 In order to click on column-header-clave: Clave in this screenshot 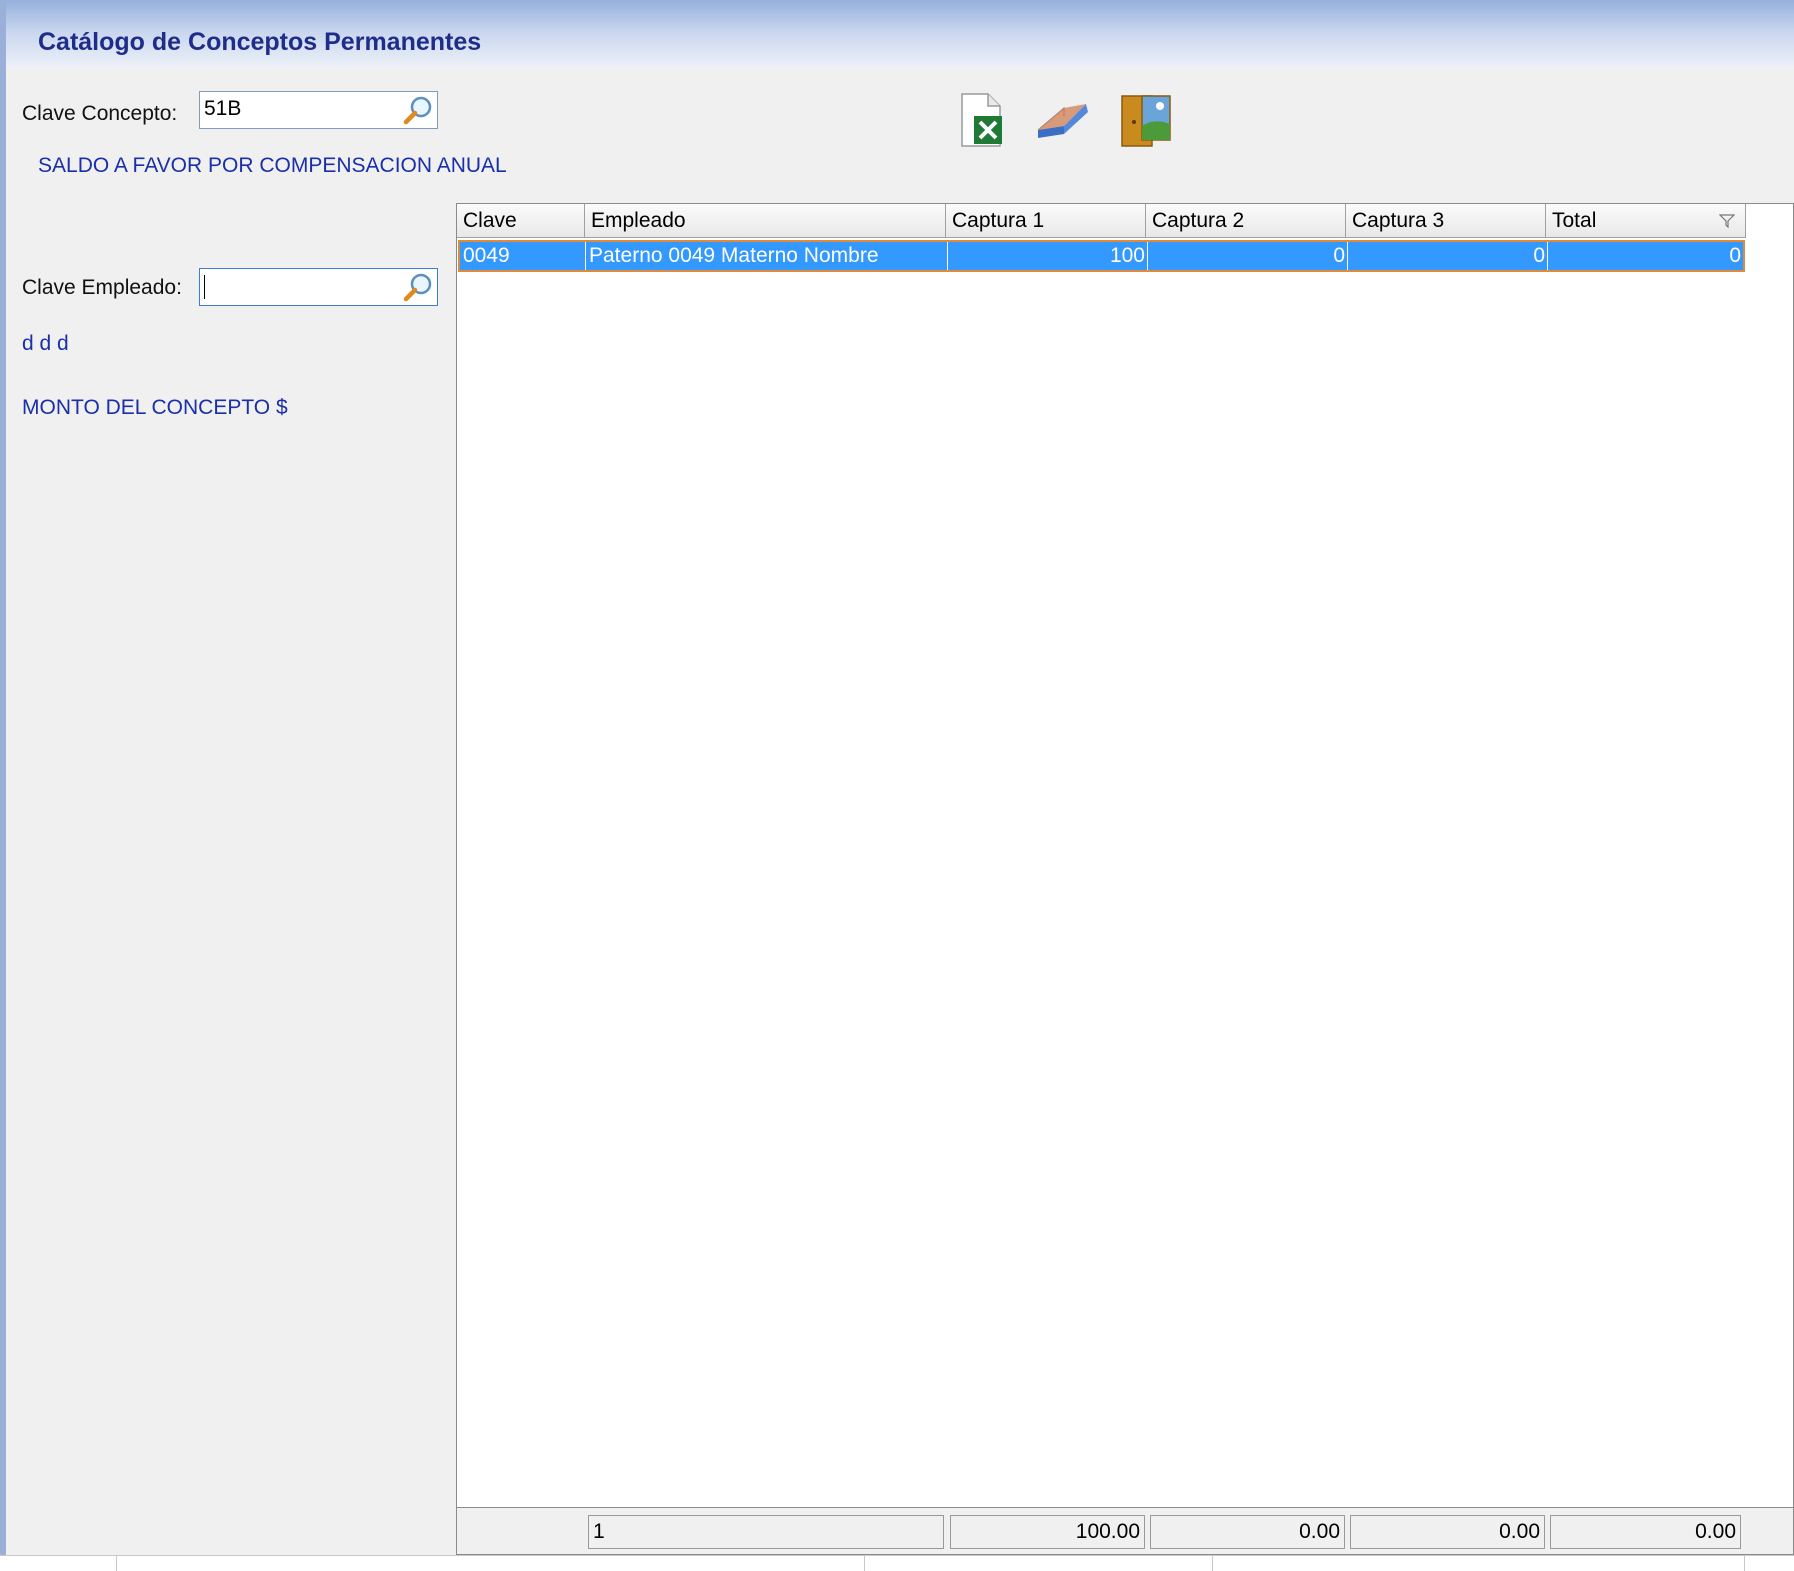, I will do `click(521, 221)`.